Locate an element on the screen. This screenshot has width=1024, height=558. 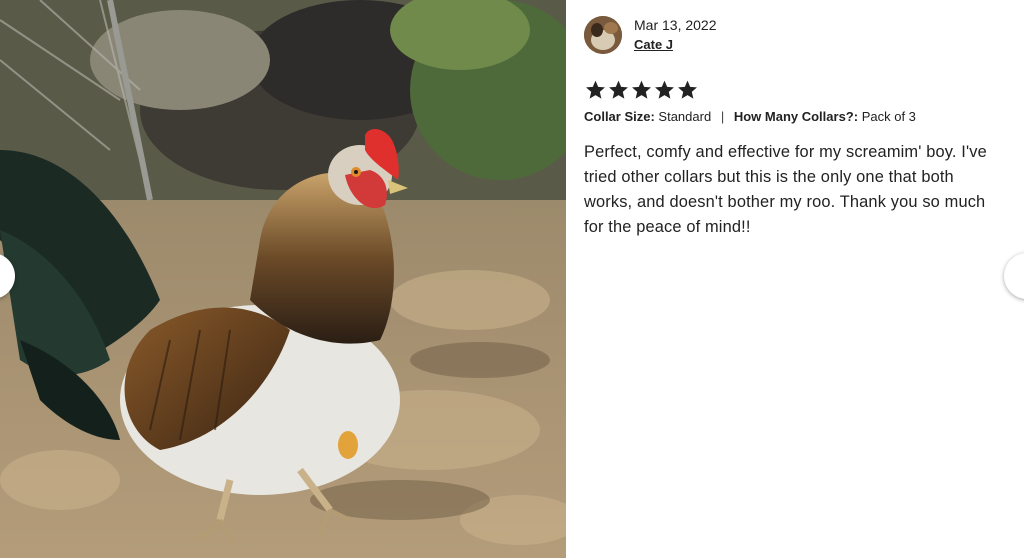
reviewer-header: Mar 13, 2022 Cate J is located at coordinates (650, 35).